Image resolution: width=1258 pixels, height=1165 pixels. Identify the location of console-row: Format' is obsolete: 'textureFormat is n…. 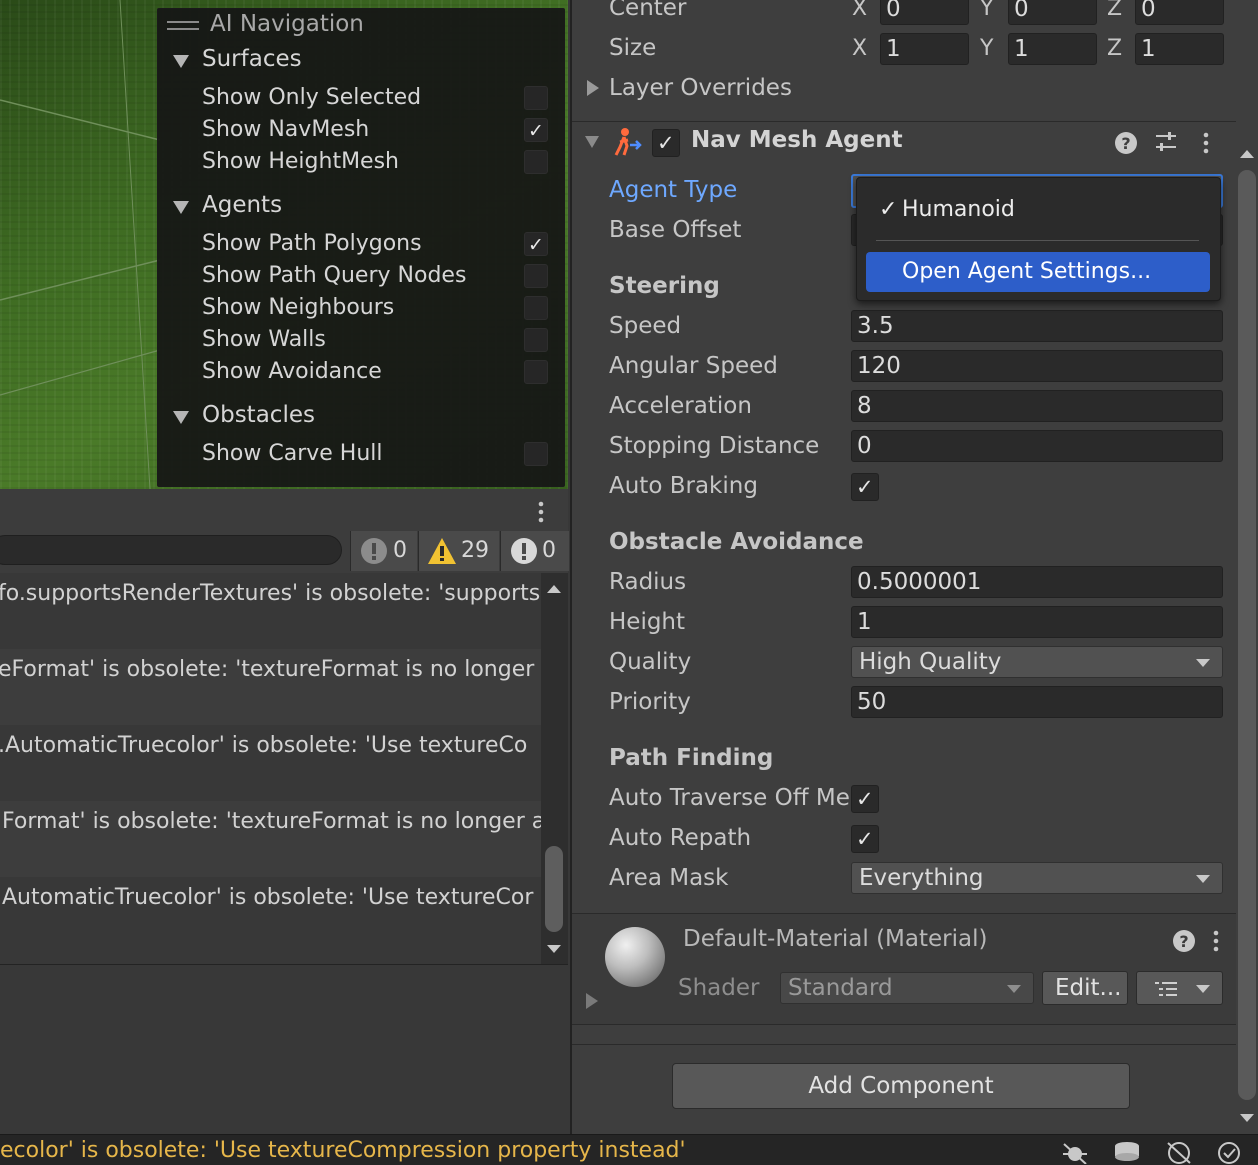
(270, 839).